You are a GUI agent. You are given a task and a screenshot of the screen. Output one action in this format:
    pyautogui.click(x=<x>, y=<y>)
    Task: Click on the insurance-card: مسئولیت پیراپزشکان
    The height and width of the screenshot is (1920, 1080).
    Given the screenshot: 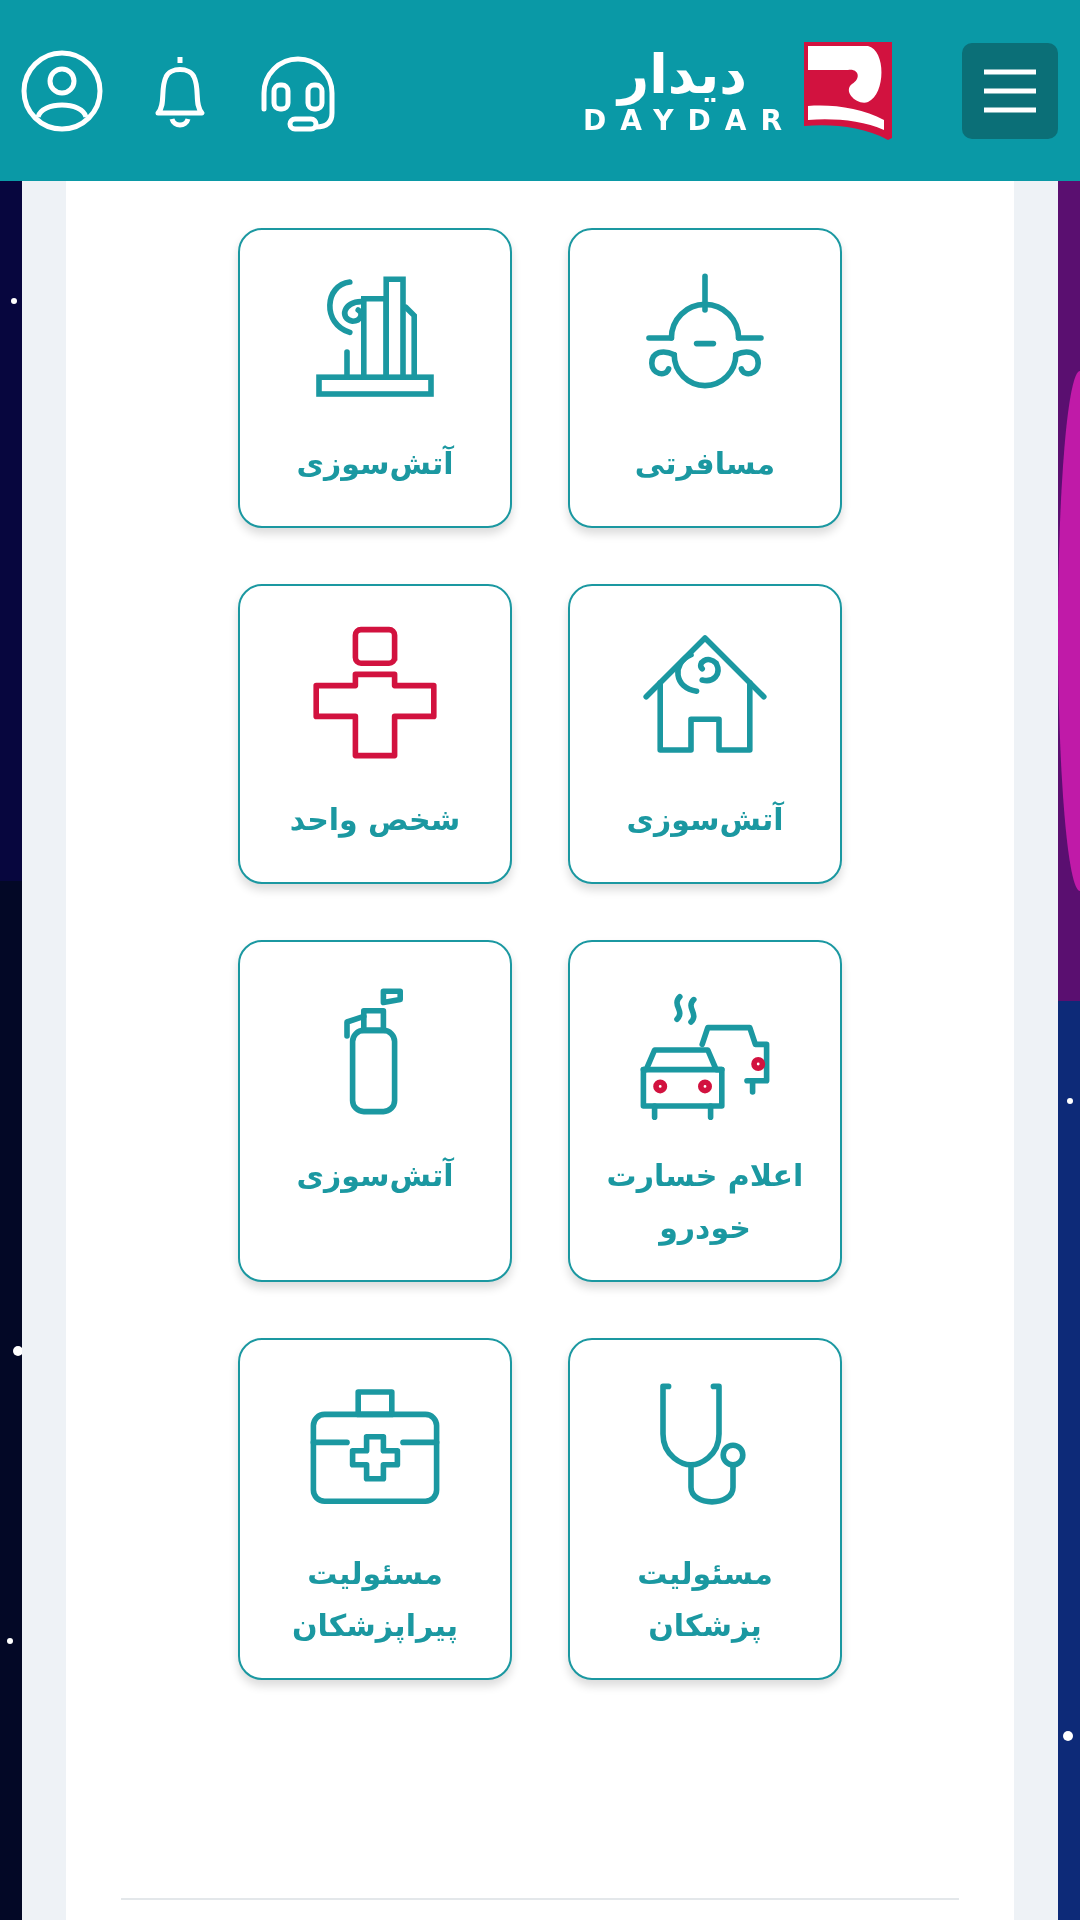 What is the action you would take?
    pyautogui.click(x=375, y=1509)
    